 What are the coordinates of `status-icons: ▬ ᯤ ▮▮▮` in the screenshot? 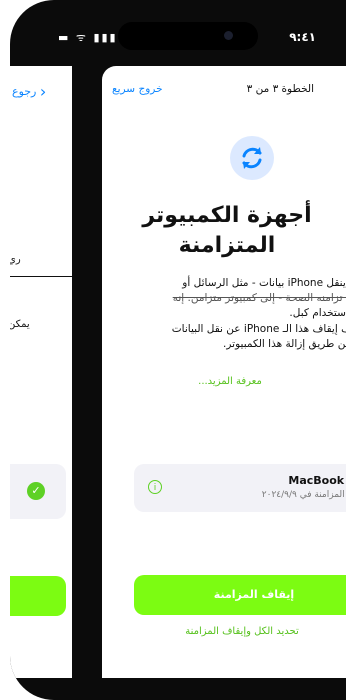 It's located at (88, 37).